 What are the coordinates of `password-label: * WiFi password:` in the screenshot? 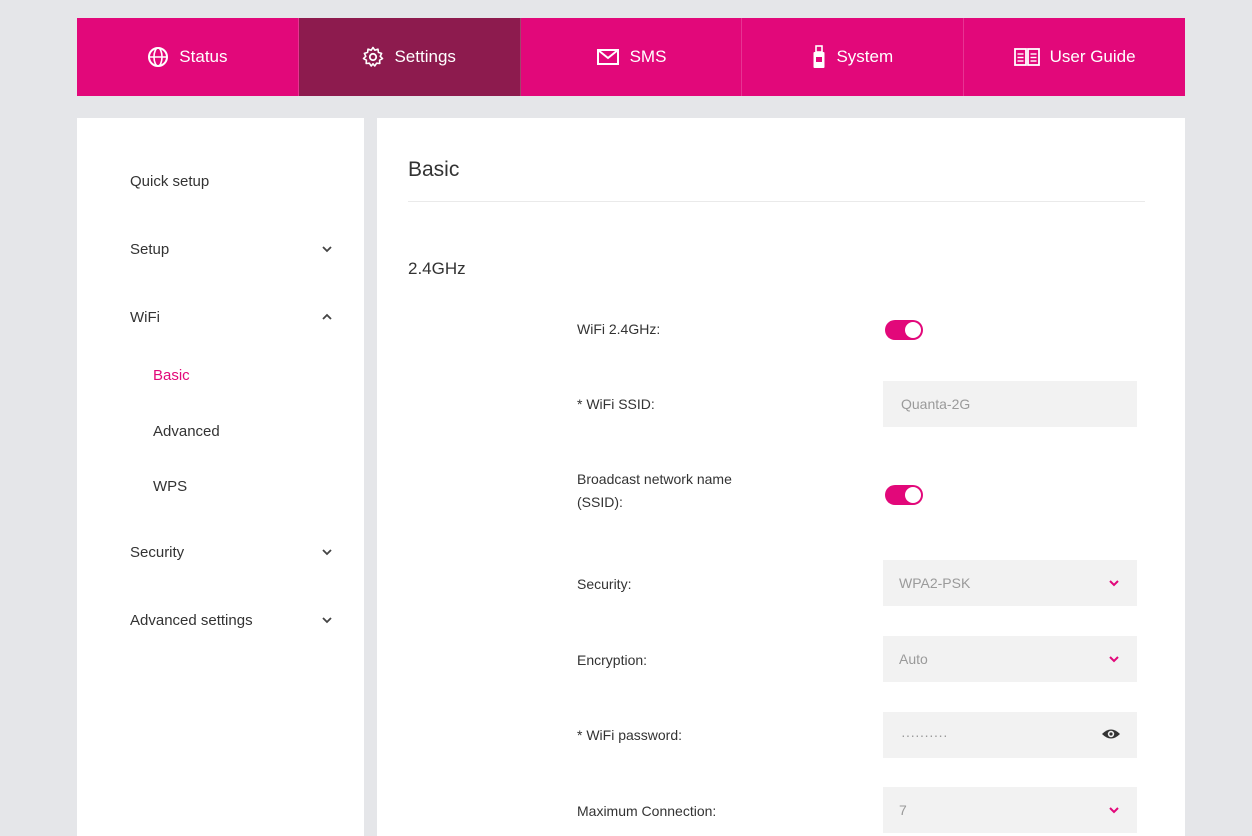 It's located at (630, 735).